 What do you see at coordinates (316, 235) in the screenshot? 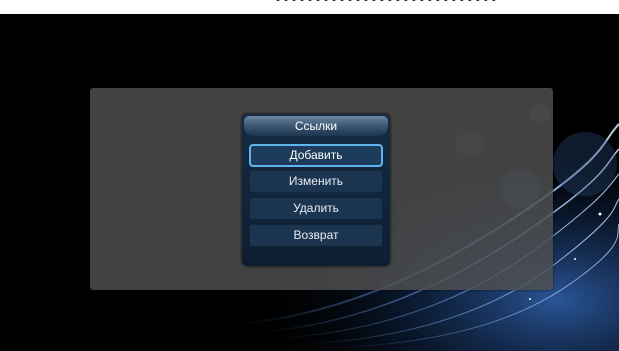
I see `menu-item-return: Возврат` at bounding box center [316, 235].